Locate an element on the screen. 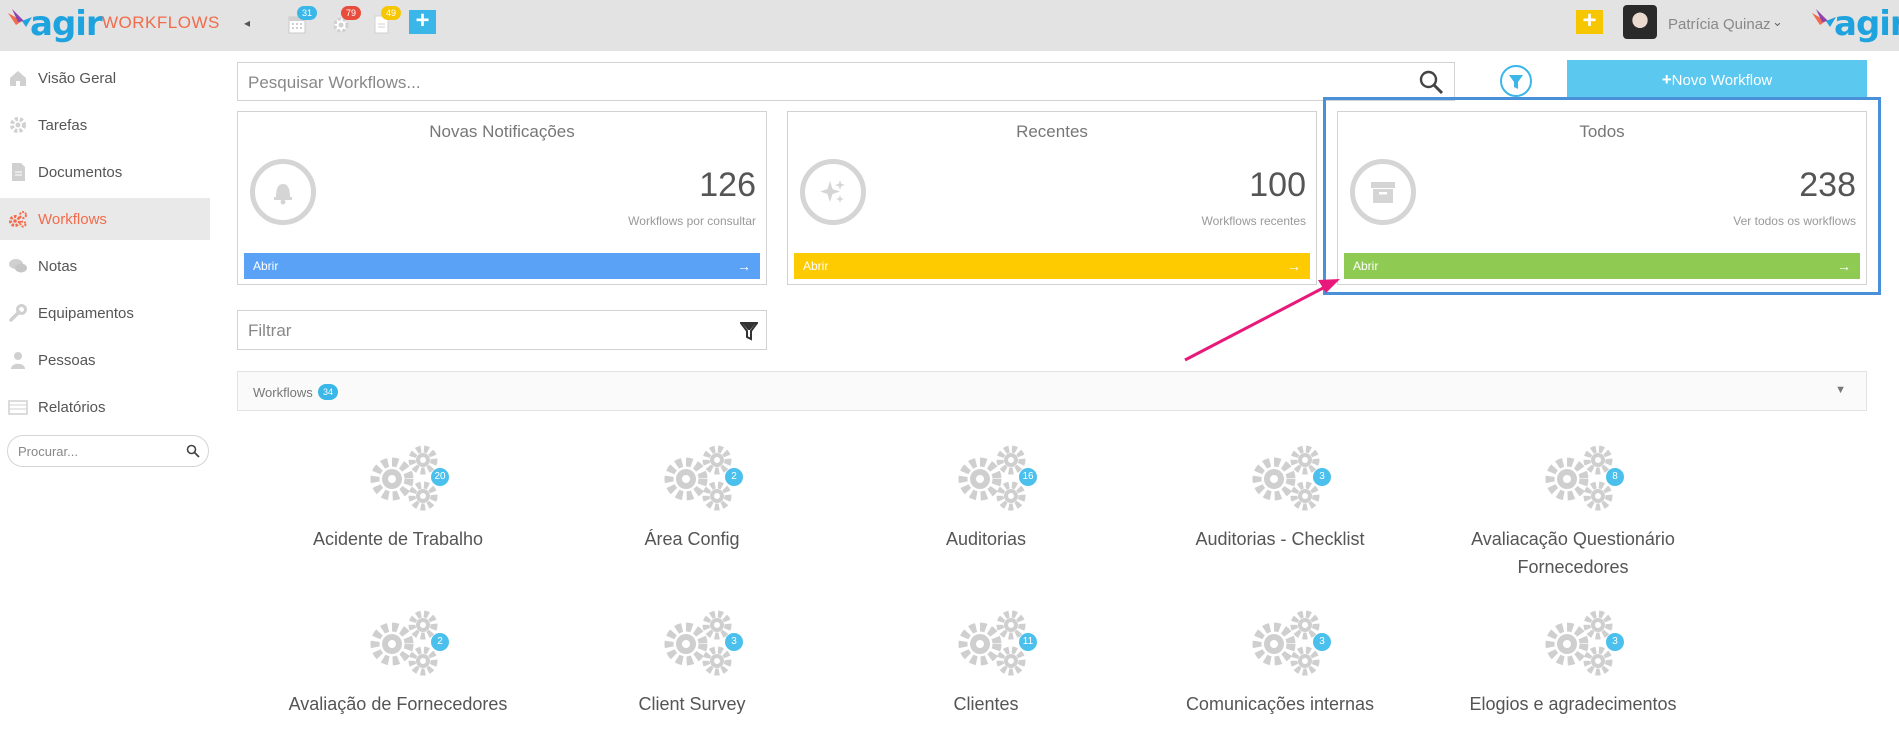  new-workflow-button: +Novo Workflow is located at coordinates (1717, 80).